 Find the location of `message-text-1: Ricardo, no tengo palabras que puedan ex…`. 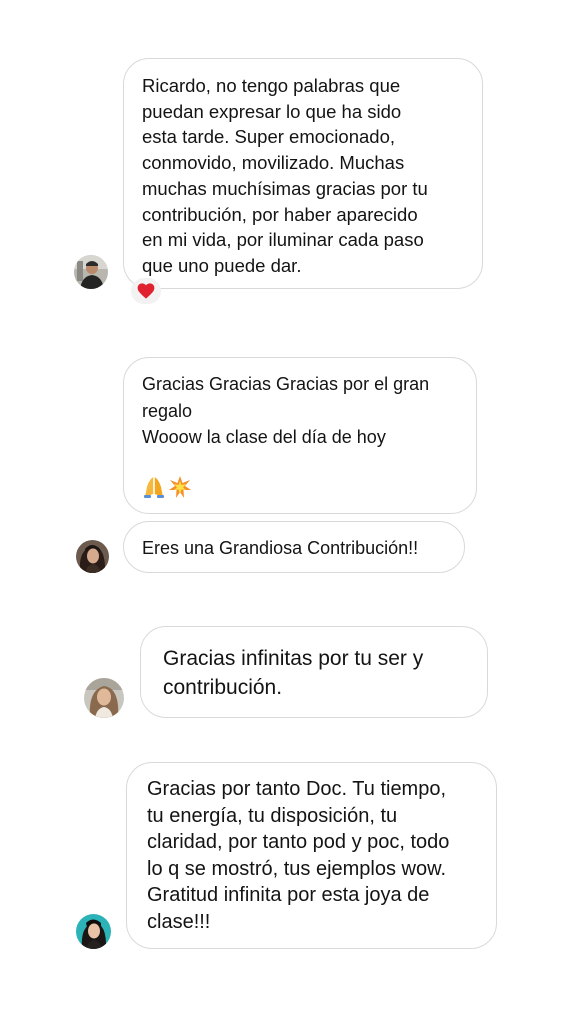

message-text-1: Ricardo, no tengo palabras que puedan ex… is located at coordinates (285, 175).